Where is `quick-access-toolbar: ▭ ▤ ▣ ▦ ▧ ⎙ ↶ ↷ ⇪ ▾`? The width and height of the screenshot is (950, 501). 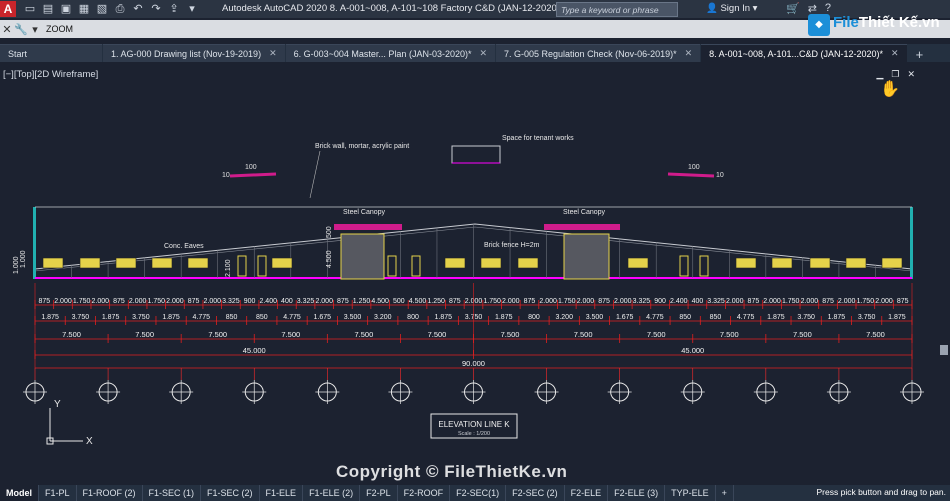
quick-access-toolbar: ▭ ▤ ▣ ▦ ▧ ⎙ ↶ ↷ ⇪ ▾ is located at coordinates (109, 9).